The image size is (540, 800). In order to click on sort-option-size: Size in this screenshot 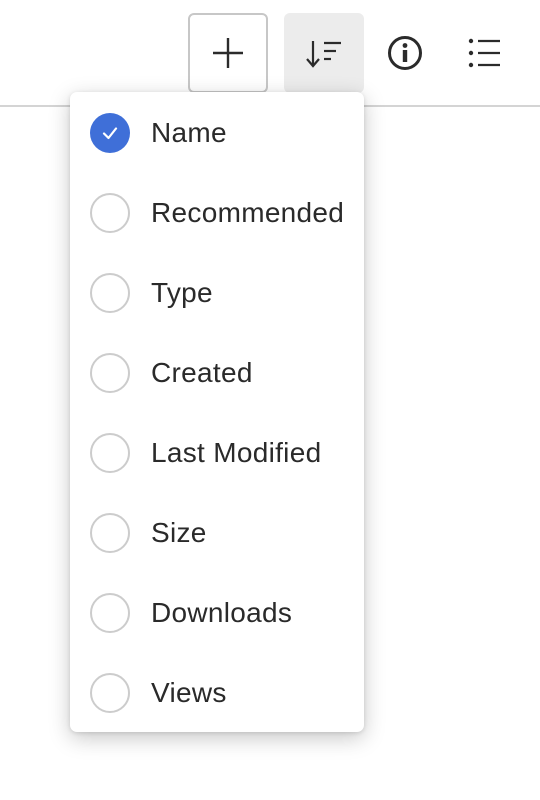, I will do `click(217, 533)`.